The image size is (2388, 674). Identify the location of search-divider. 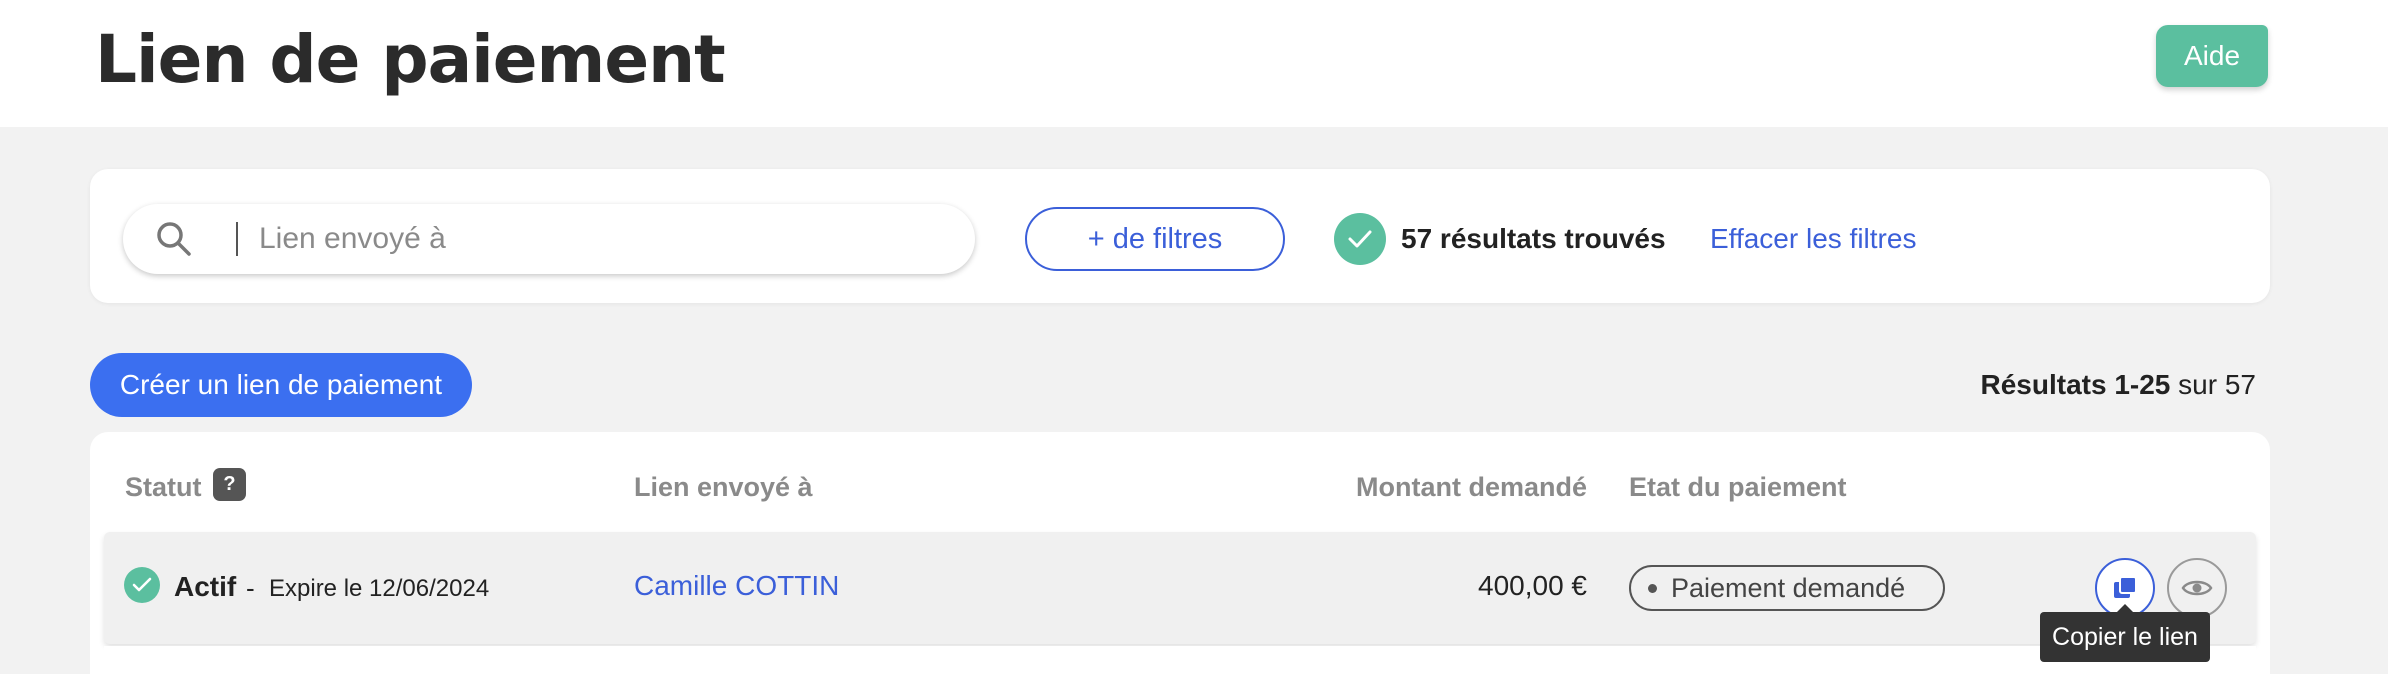
(237, 239).